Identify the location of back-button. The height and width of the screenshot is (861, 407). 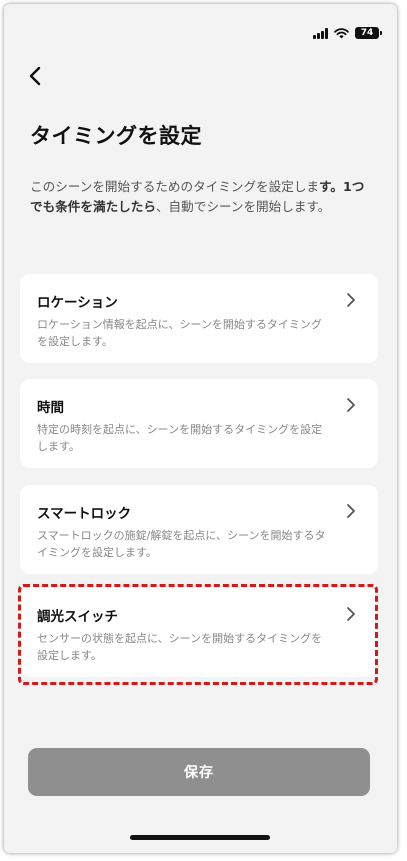
(36, 76).